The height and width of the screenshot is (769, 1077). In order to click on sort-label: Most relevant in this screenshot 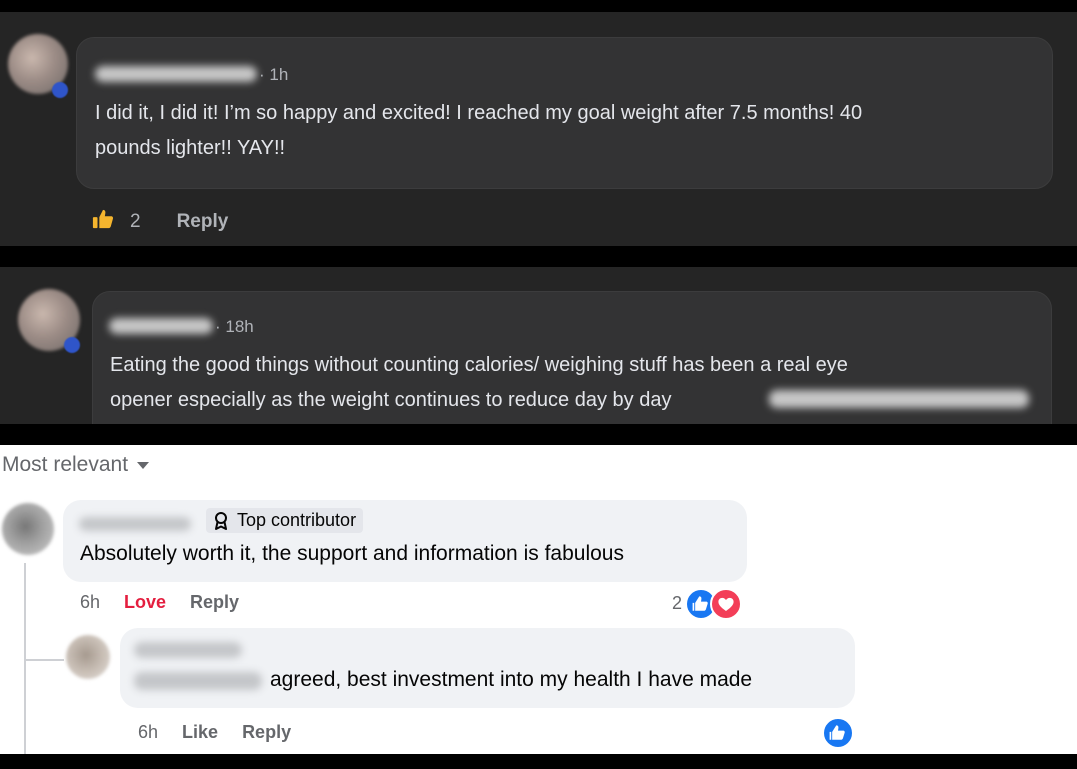, I will do `click(65, 464)`.